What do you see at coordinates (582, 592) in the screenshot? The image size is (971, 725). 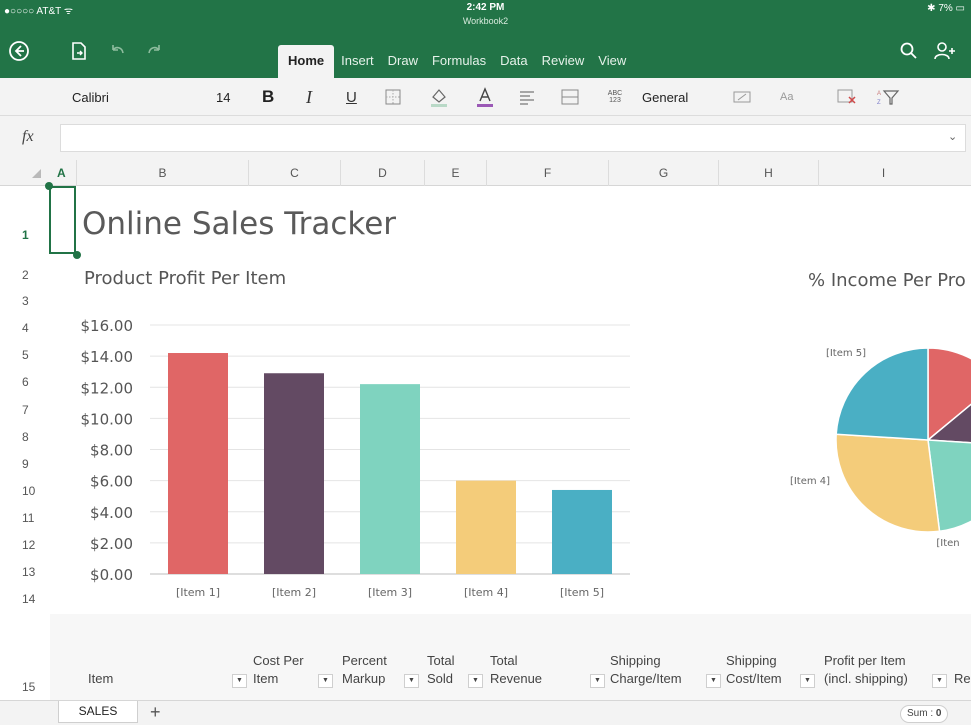 I see `x-tick-label: [Item 5]` at bounding box center [582, 592].